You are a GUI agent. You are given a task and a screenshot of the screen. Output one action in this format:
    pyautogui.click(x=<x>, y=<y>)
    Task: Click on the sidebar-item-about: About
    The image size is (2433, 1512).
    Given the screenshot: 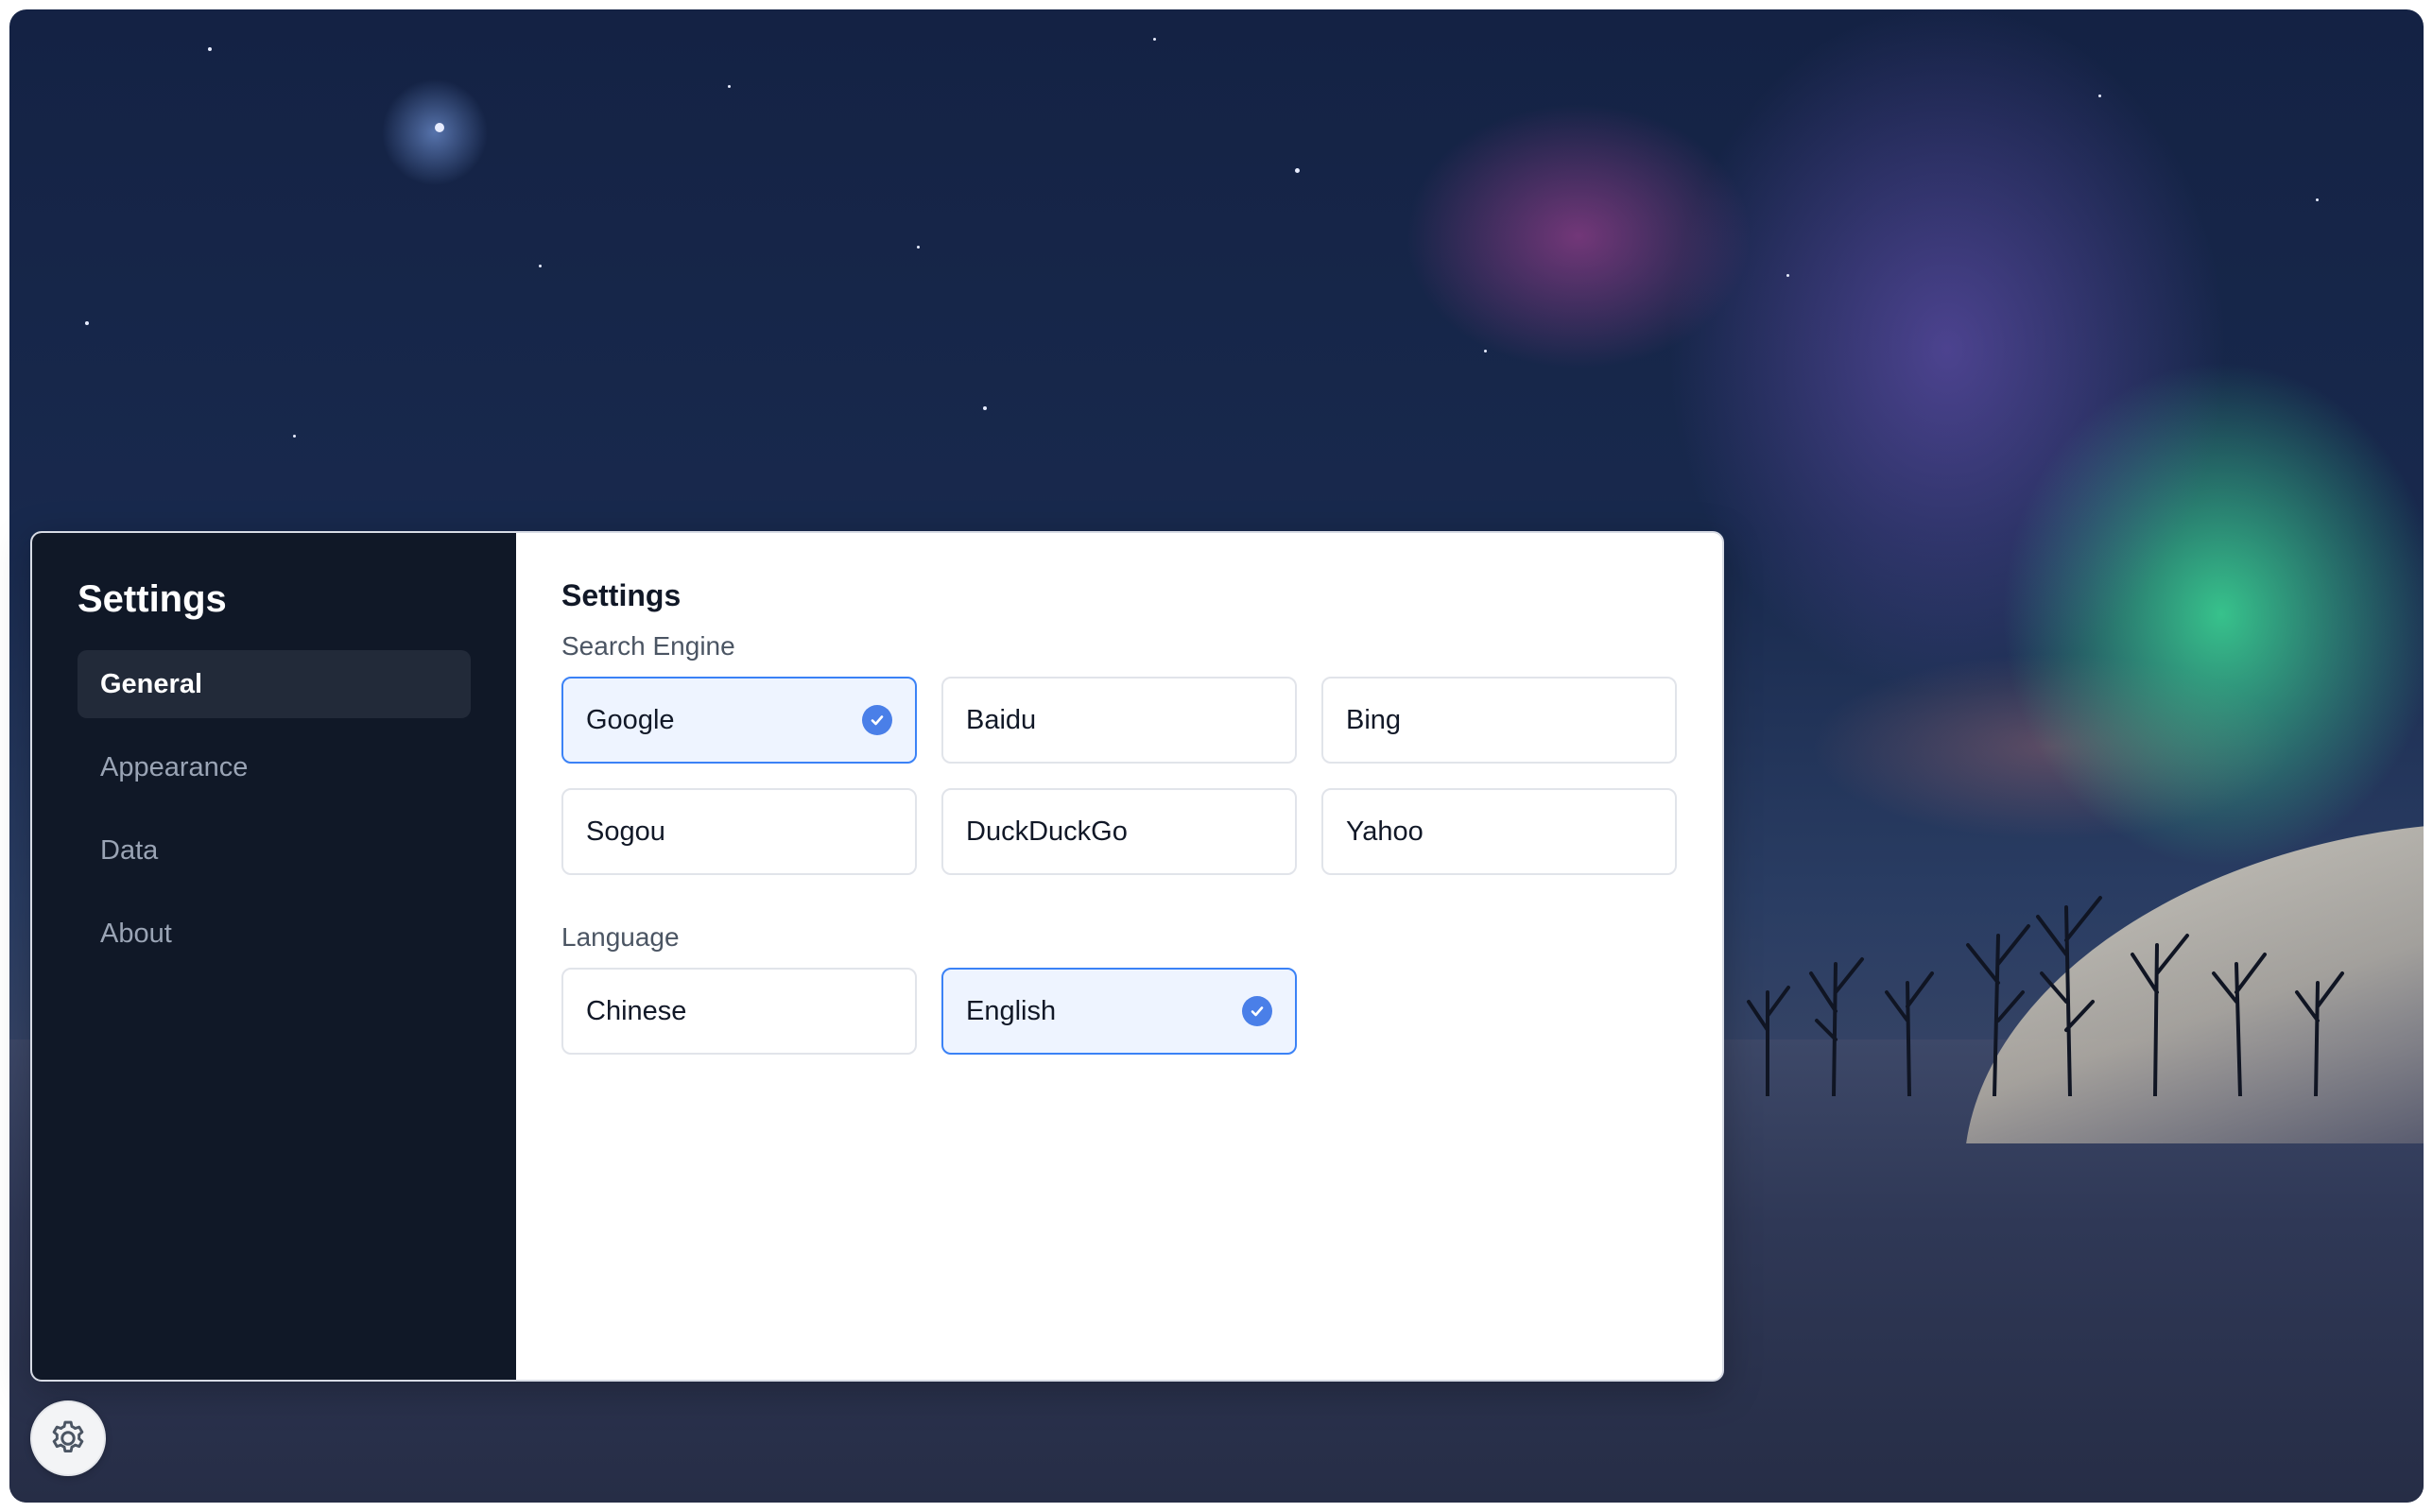 What is the action you would take?
    pyautogui.click(x=274, y=934)
    